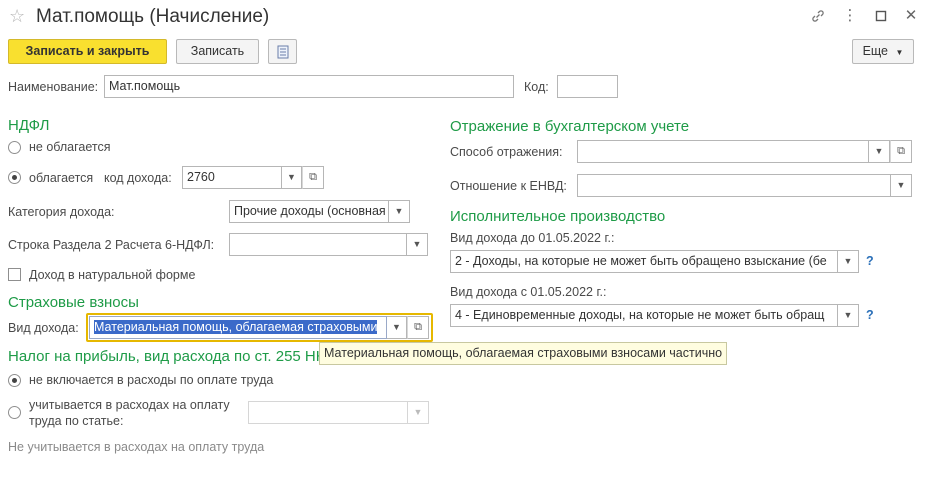 This screenshot has height=484, width=926. Describe the element at coordinates (911, 16) in the screenshot. I see `close-icon: ✕` at that location.